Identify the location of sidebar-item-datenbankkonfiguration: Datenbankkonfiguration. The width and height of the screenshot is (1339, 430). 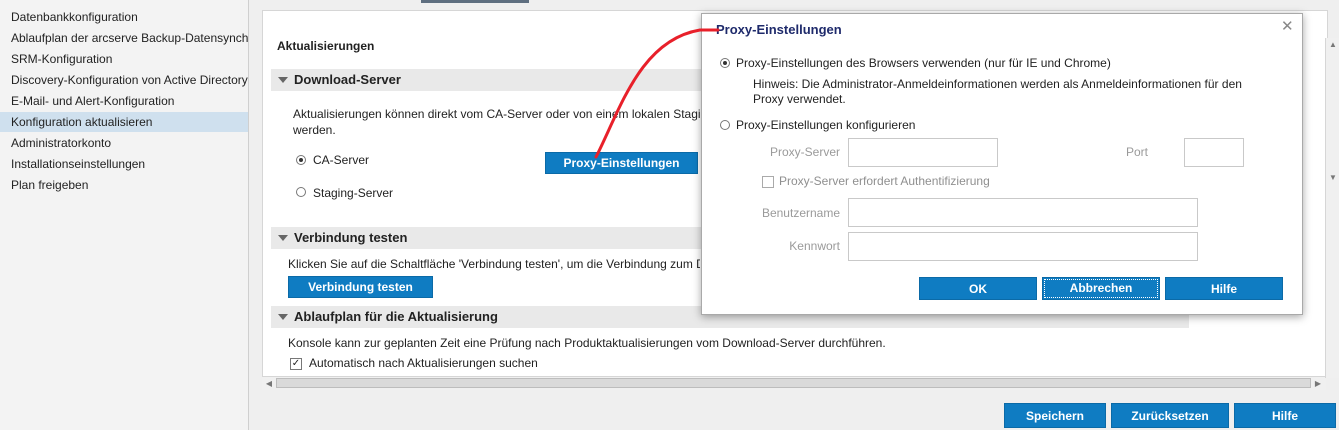
(124, 17).